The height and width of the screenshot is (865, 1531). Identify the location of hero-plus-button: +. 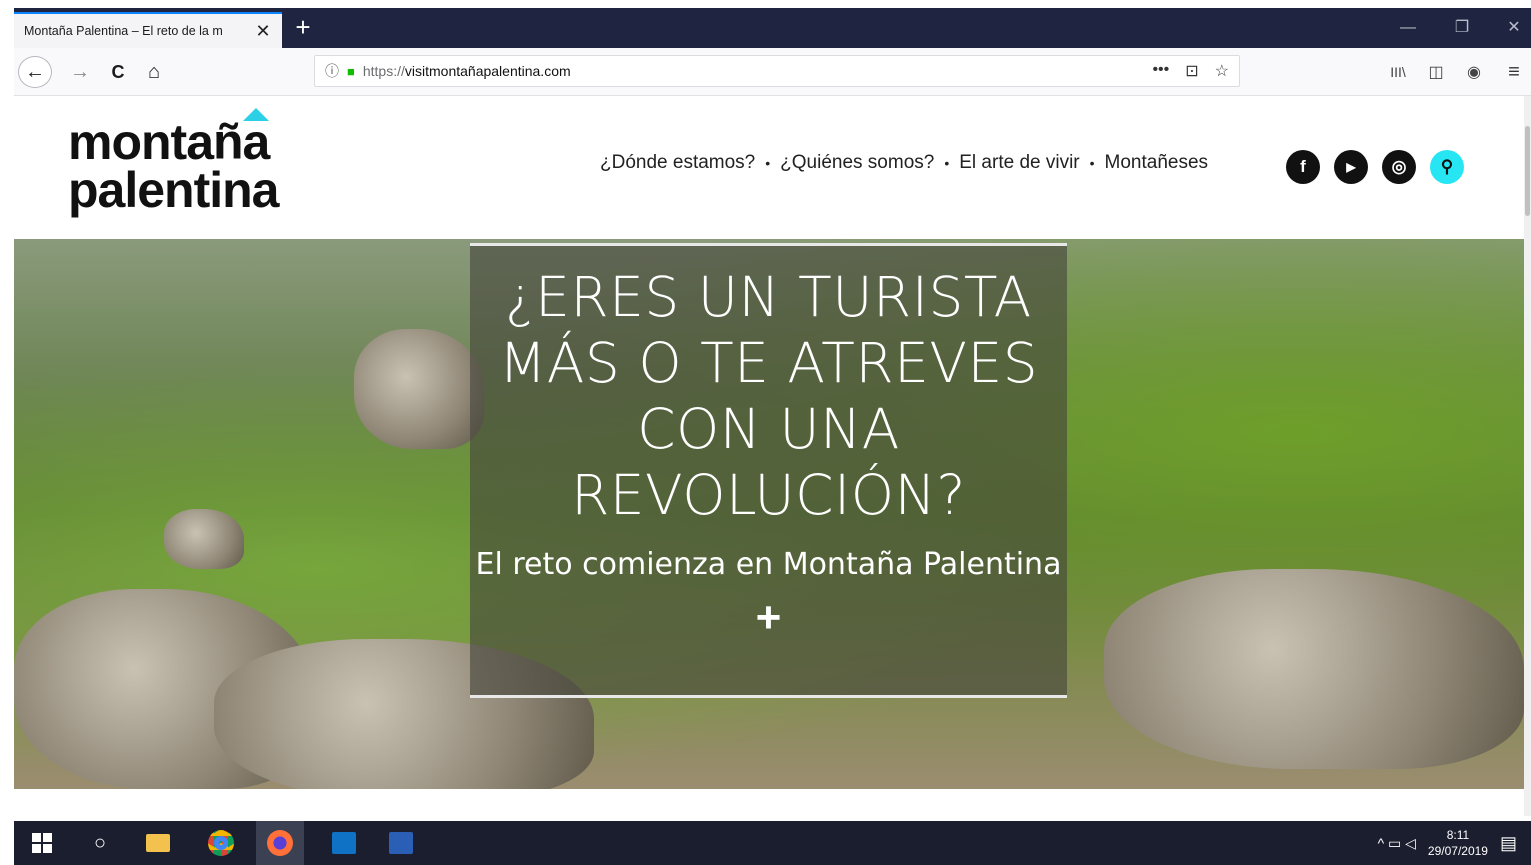
(768, 618).